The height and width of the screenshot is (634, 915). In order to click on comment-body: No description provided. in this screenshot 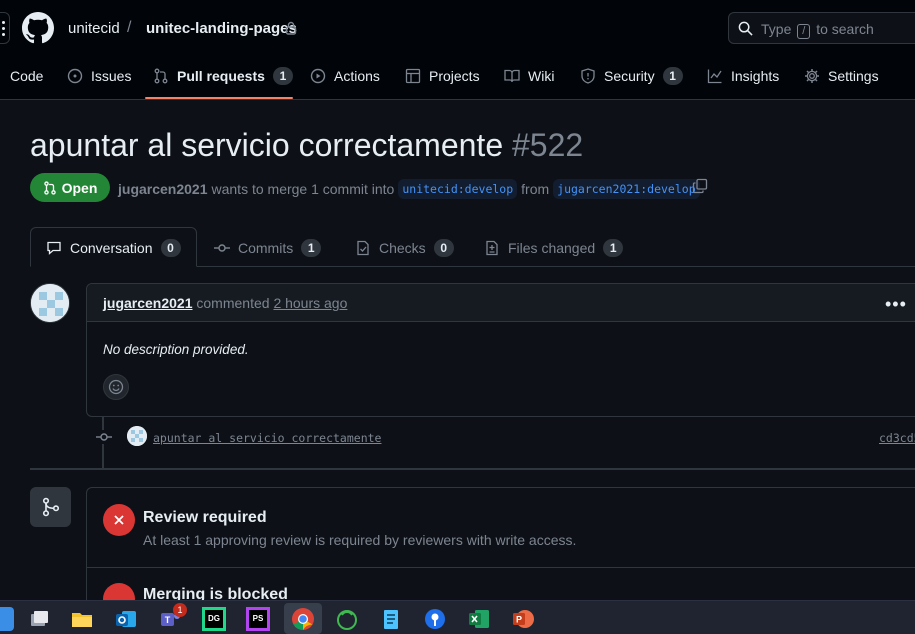, I will do `click(176, 349)`.